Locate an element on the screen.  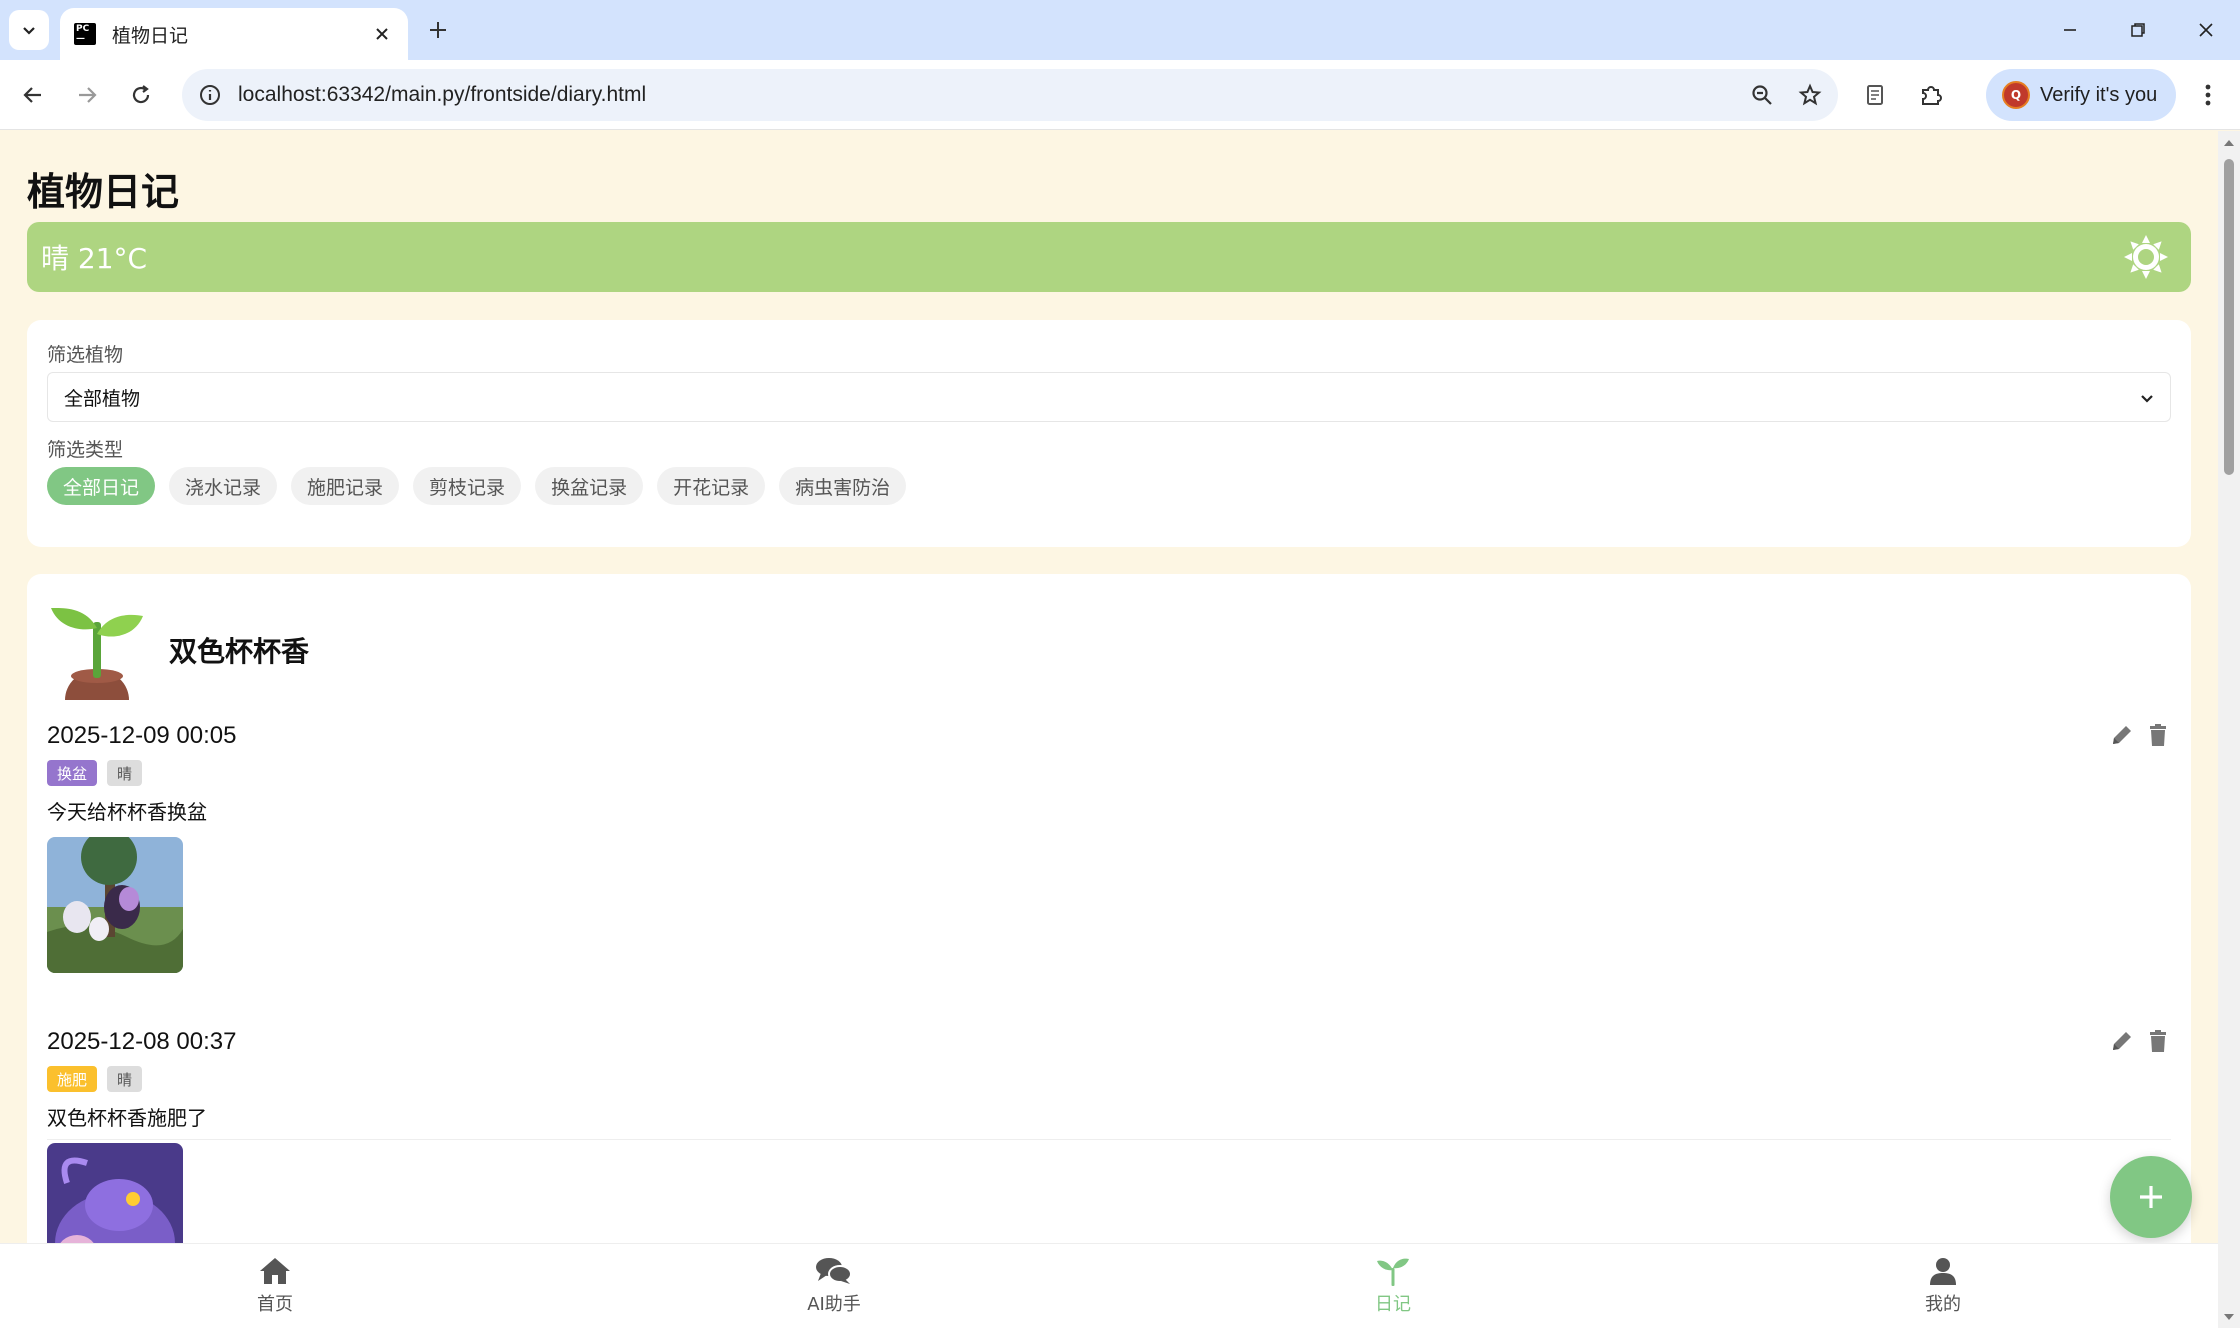
puzzle-icon is located at coordinates (1932, 95).